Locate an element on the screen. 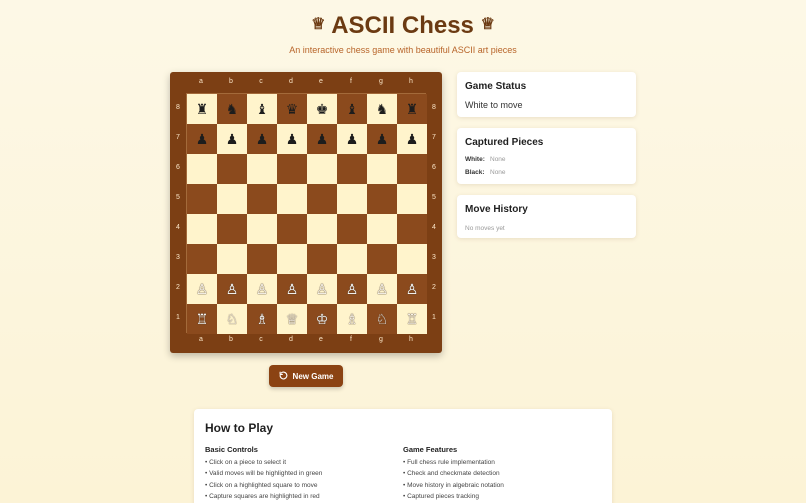  chess-piece-b1: ♘ is located at coordinates (232, 319).